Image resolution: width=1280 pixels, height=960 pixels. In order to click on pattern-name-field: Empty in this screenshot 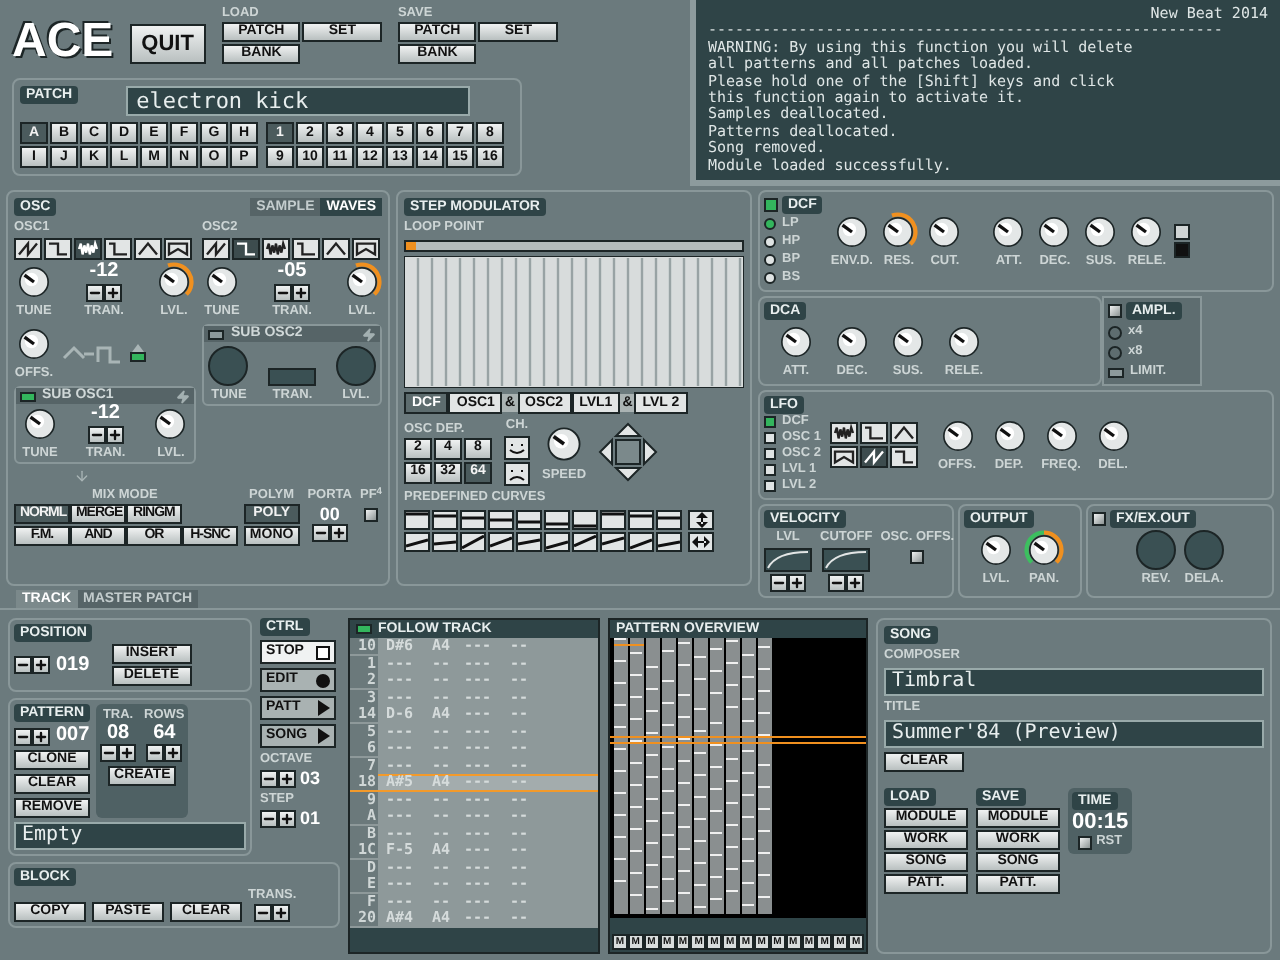, I will do `click(130, 836)`.